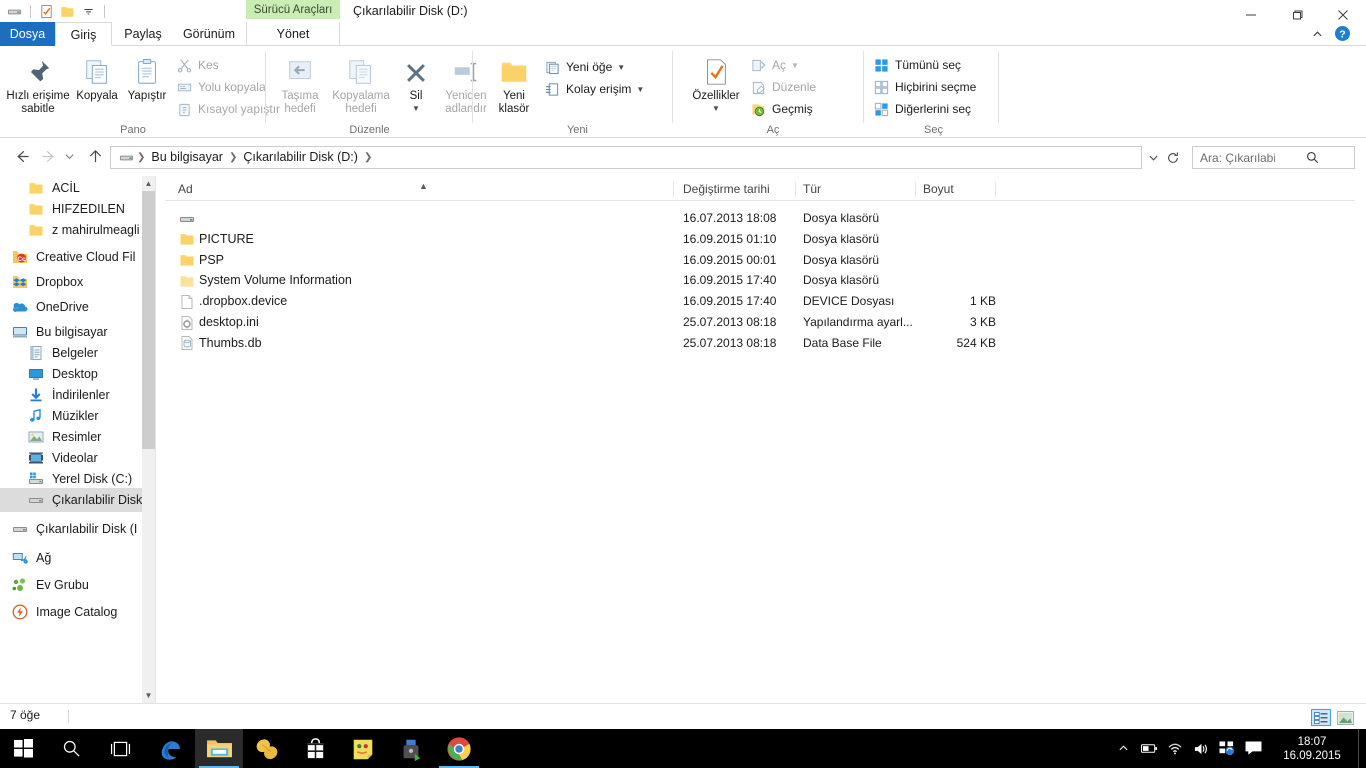  I want to click on peanut-app-icon, so click(267, 748).